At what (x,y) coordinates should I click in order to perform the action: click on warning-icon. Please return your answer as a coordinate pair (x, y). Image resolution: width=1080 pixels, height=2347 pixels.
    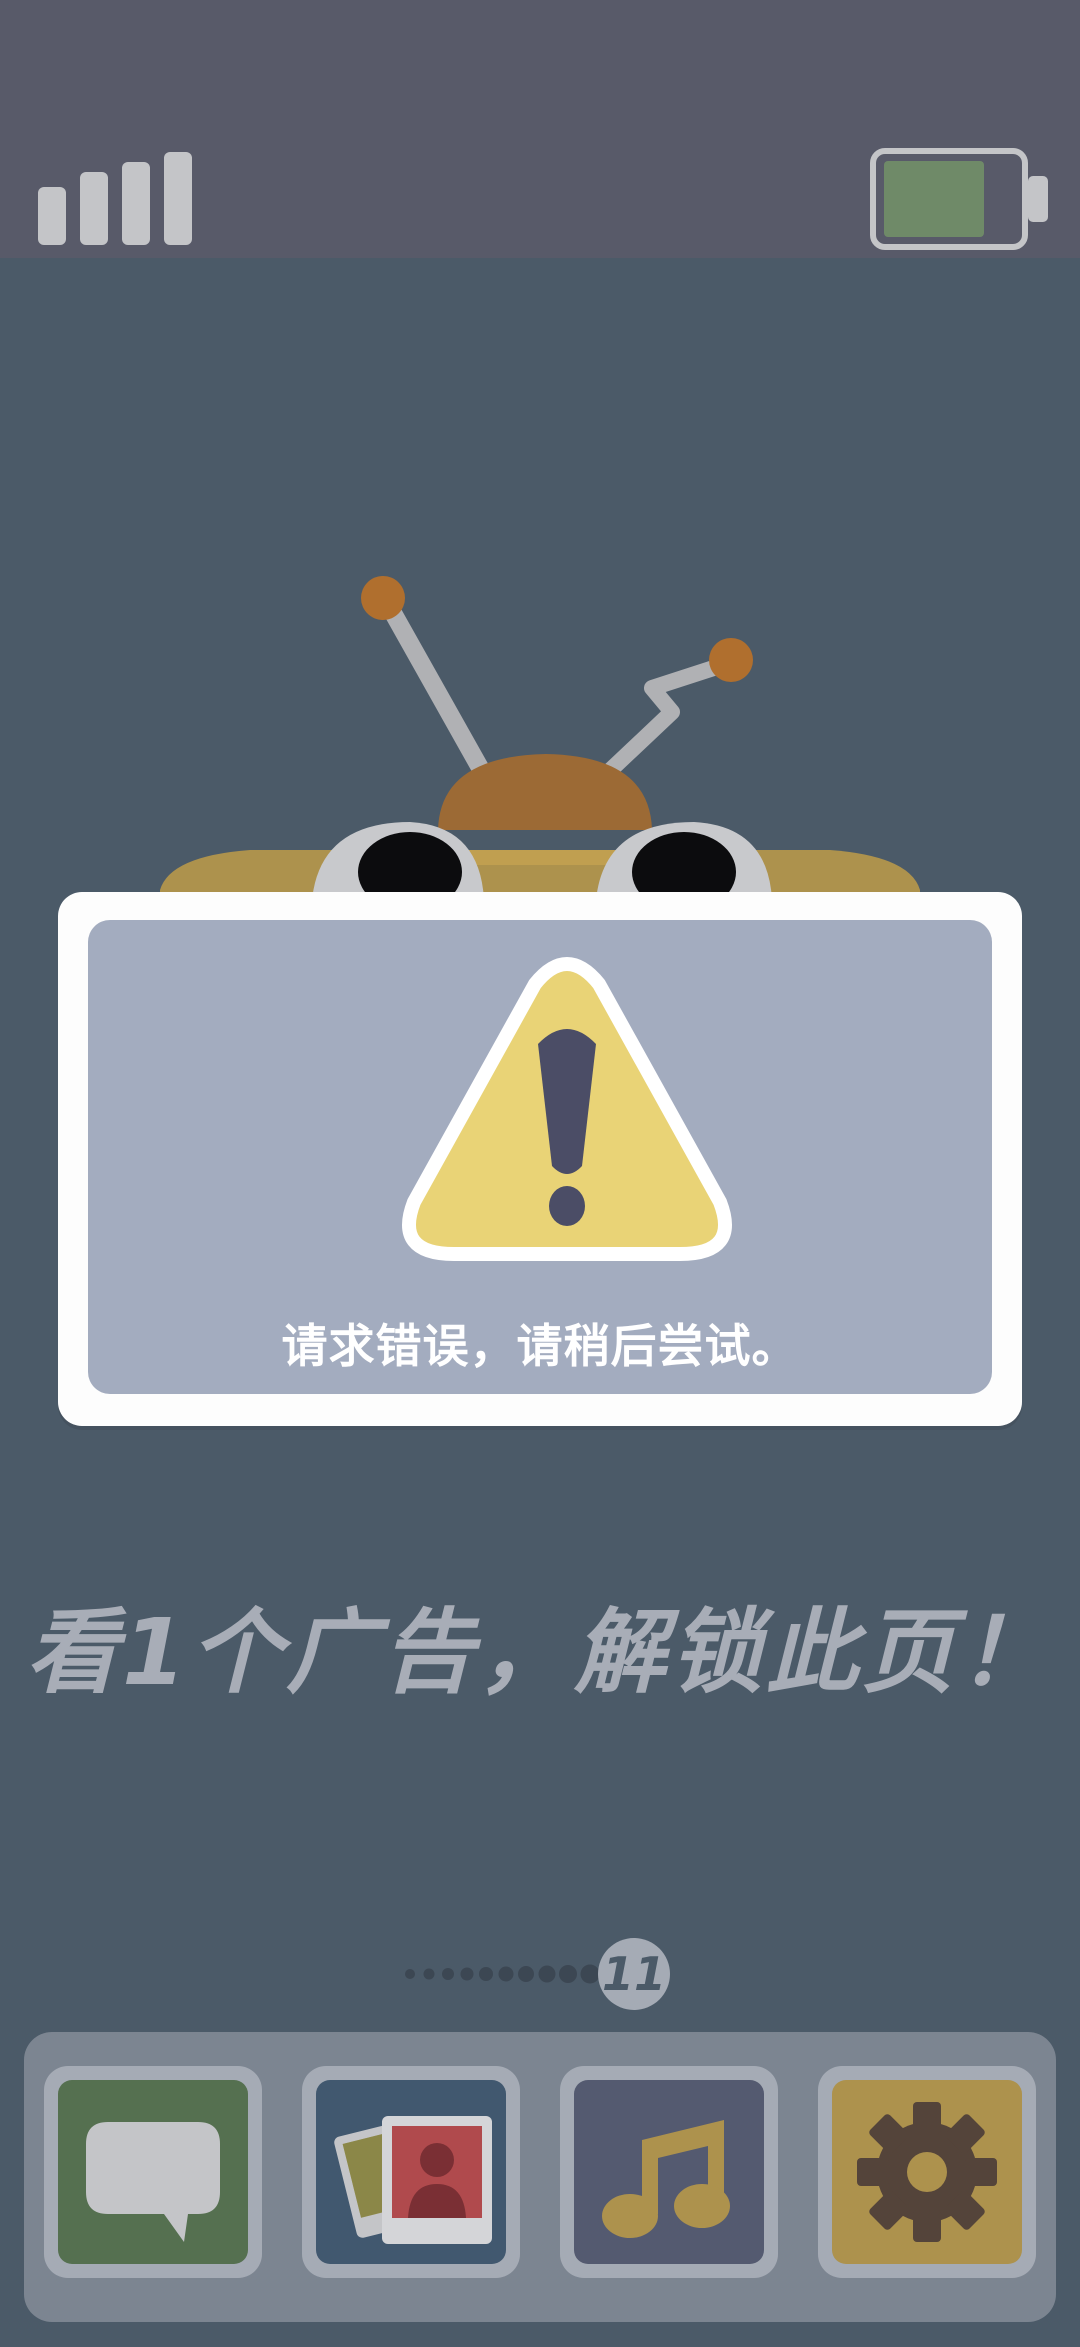
    Looking at the image, I should click on (567, 1109).